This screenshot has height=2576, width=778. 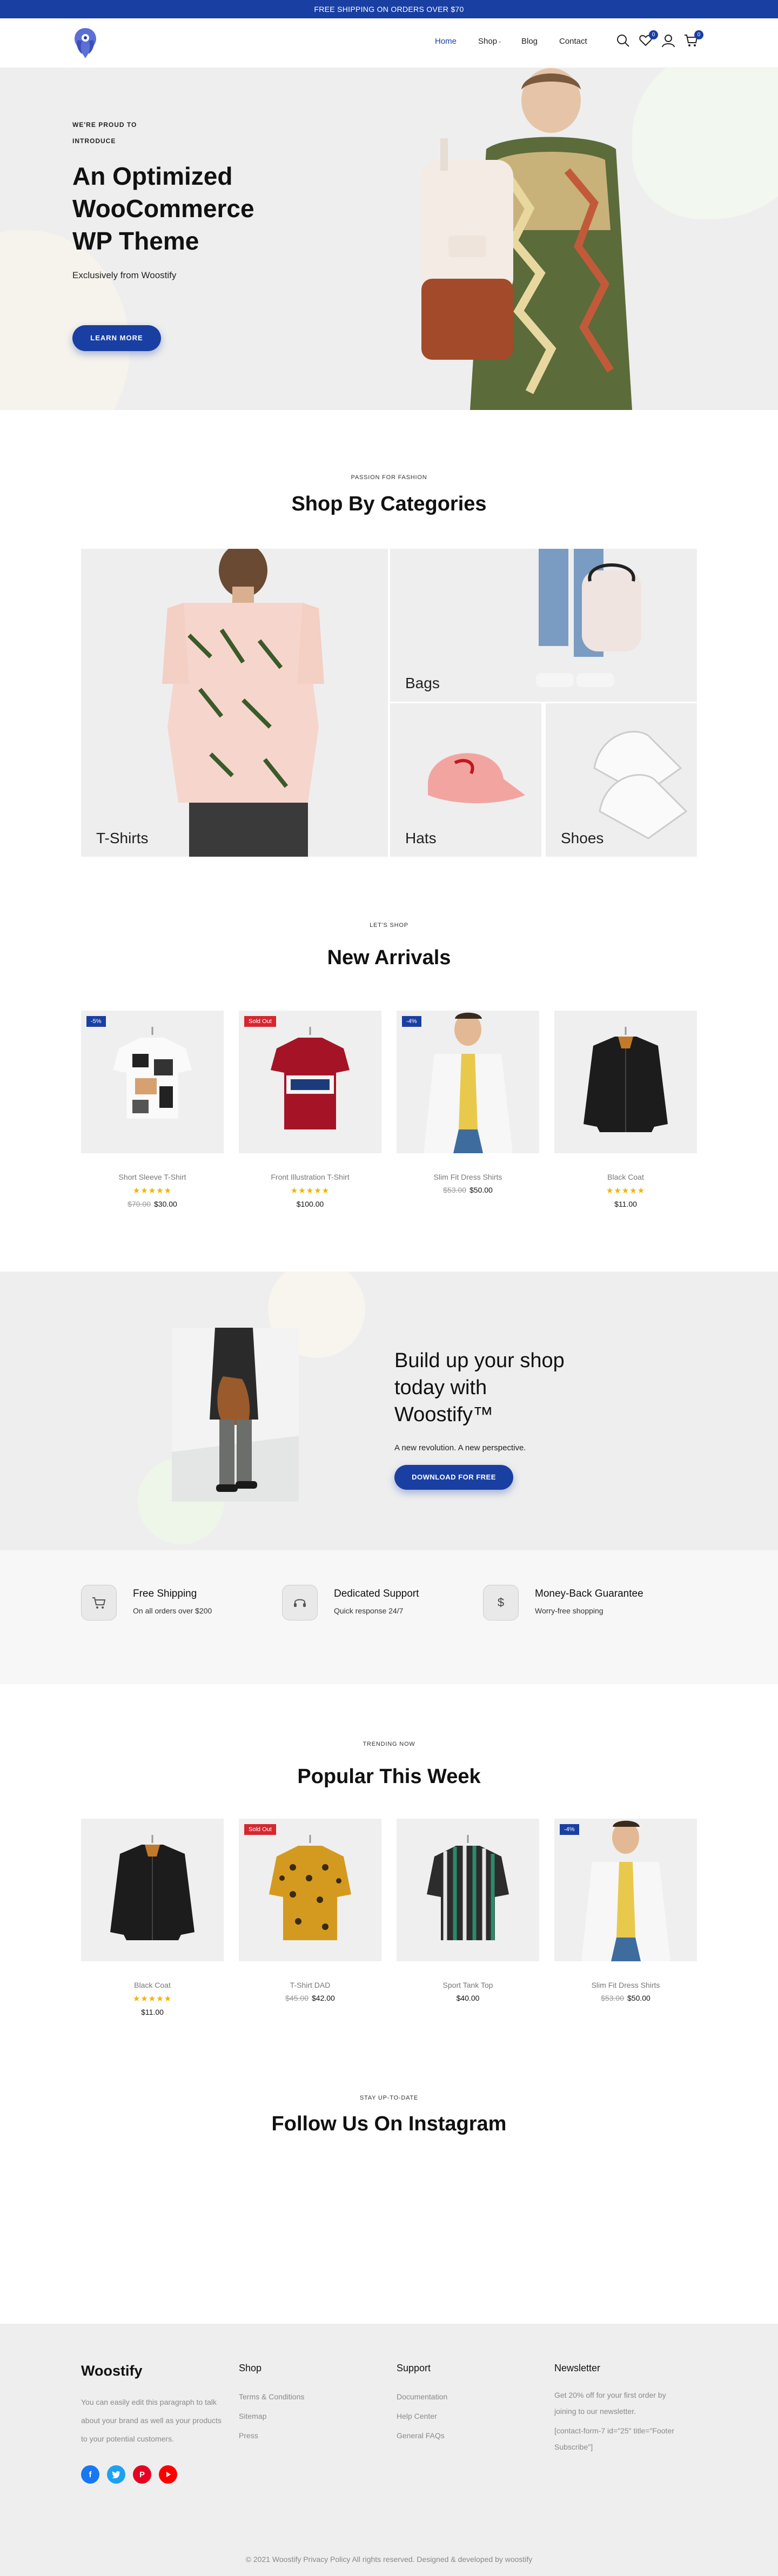 I want to click on current-price: $30.00, so click(x=165, y=1204).